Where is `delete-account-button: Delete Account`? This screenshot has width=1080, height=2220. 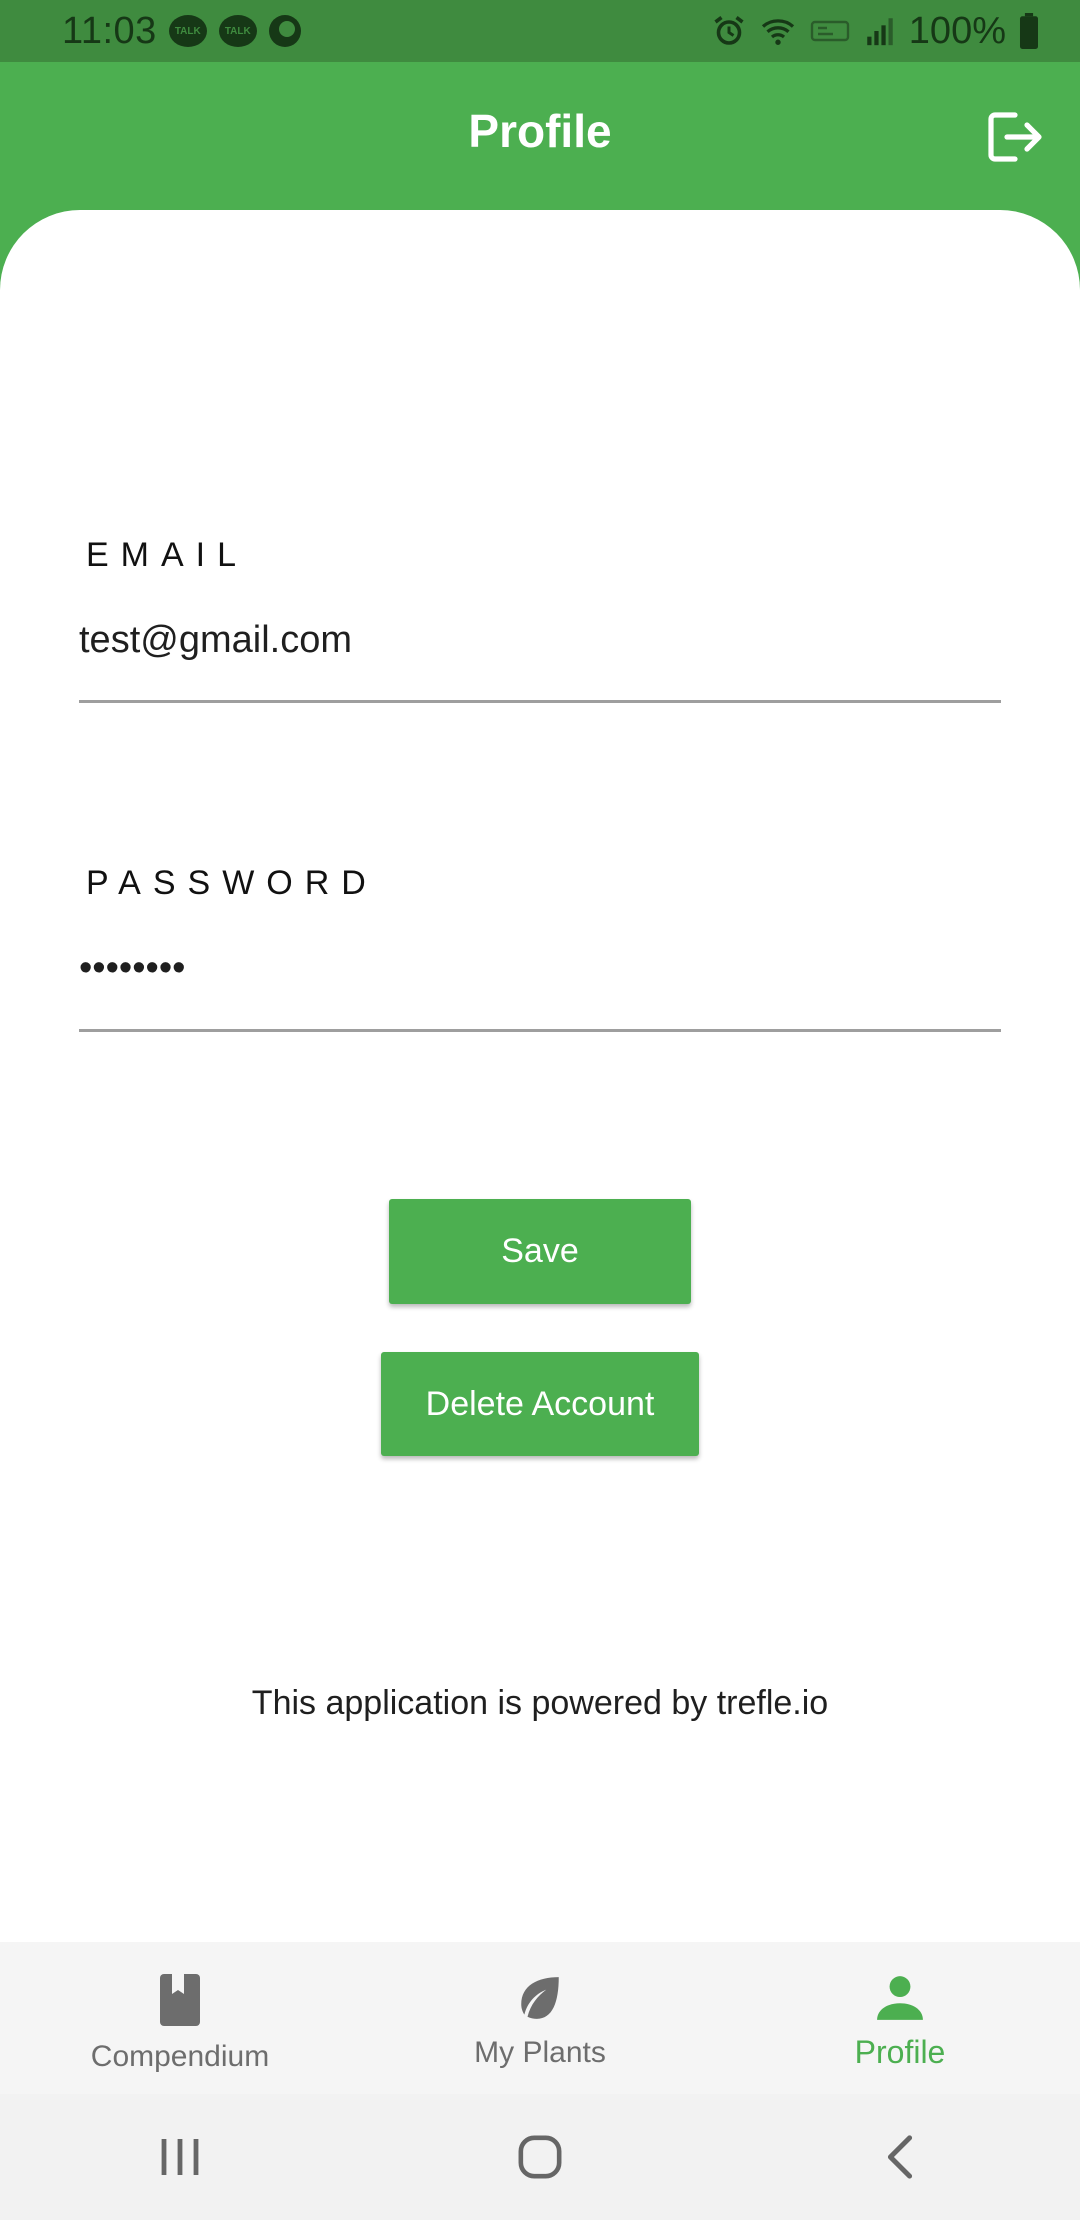
delete-account-button: Delete Account is located at coordinates (540, 1404).